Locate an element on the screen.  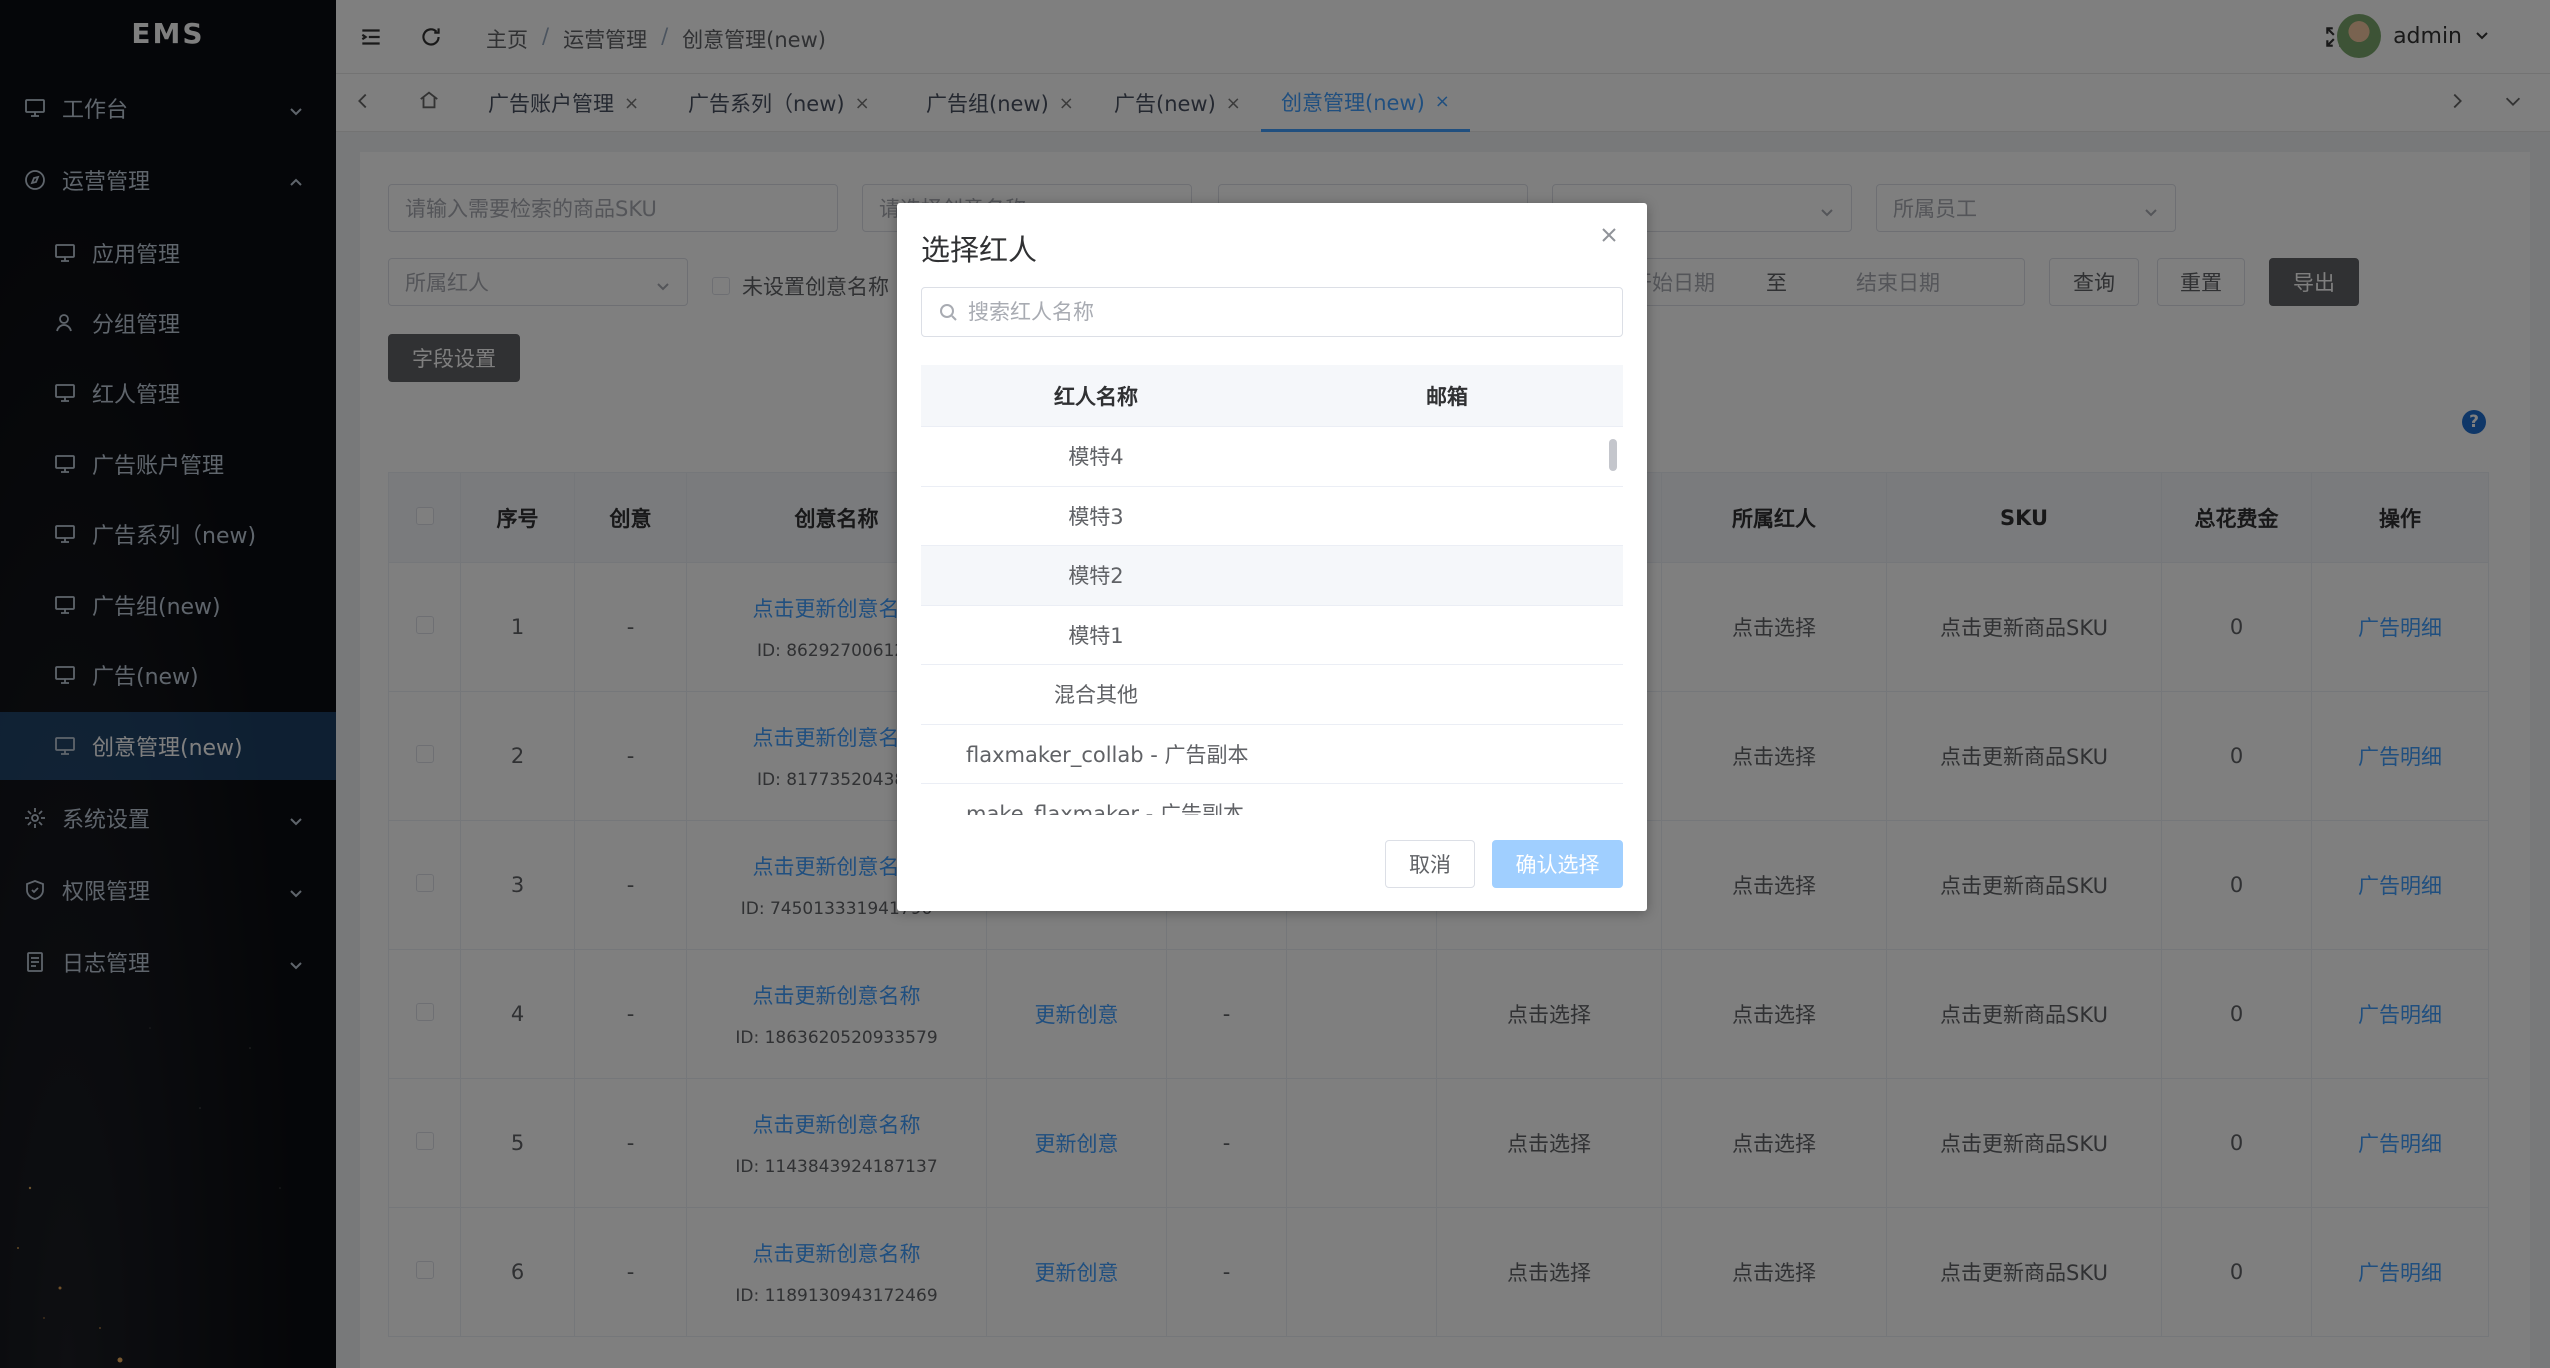
table-row: 模特1 is located at coordinates (1272, 635).